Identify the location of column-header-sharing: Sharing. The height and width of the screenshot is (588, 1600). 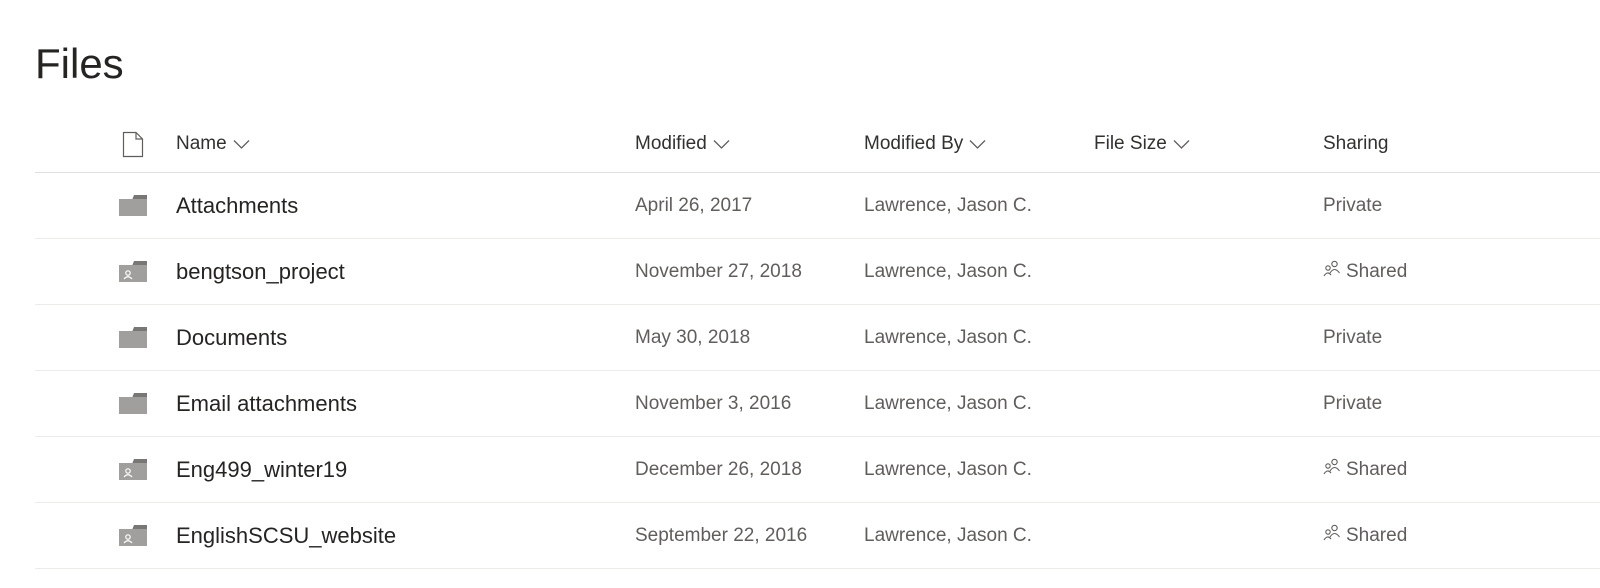
(1359, 144).